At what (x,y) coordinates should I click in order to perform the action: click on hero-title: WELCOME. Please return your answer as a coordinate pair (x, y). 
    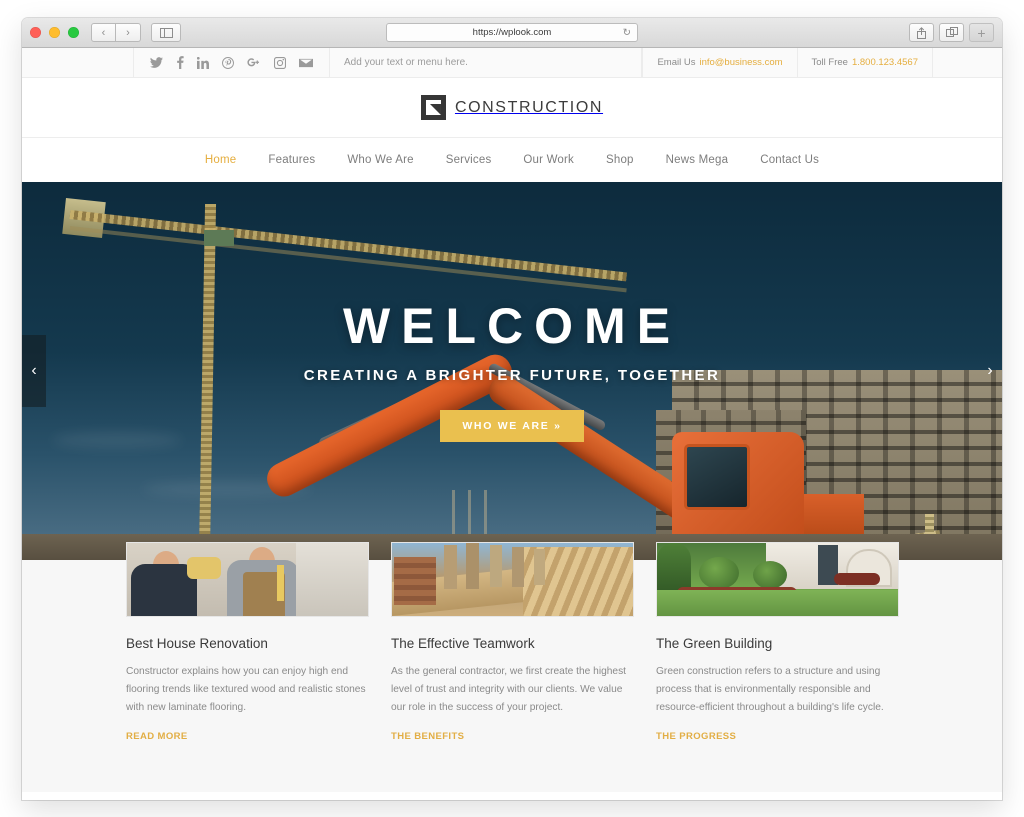
    Looking at the image, I should click on (512, 325).